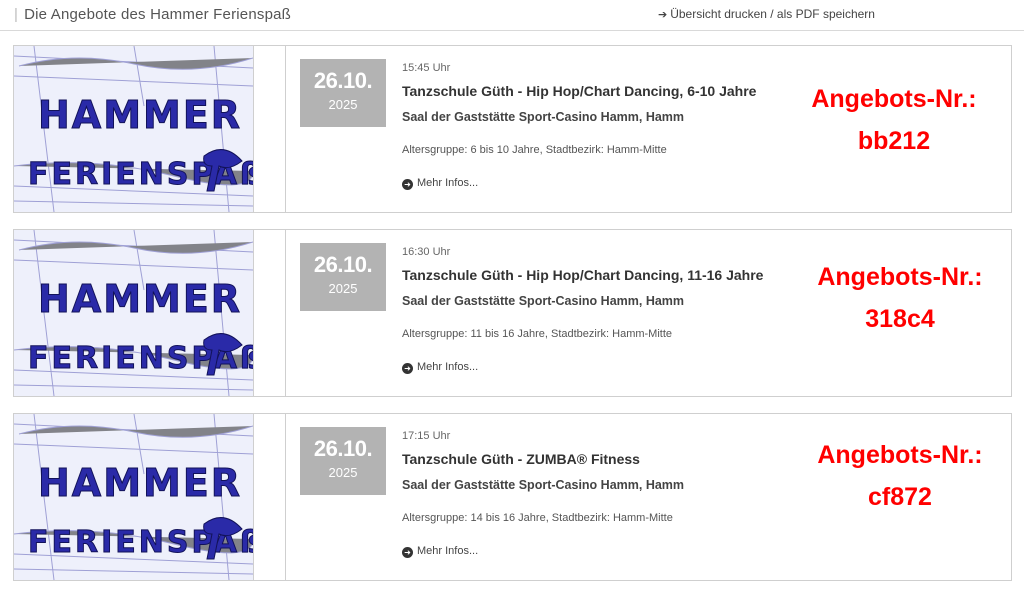 The image size is (1024, 593). I want to click on offer-number-code: 318c4, so click(900, 319).